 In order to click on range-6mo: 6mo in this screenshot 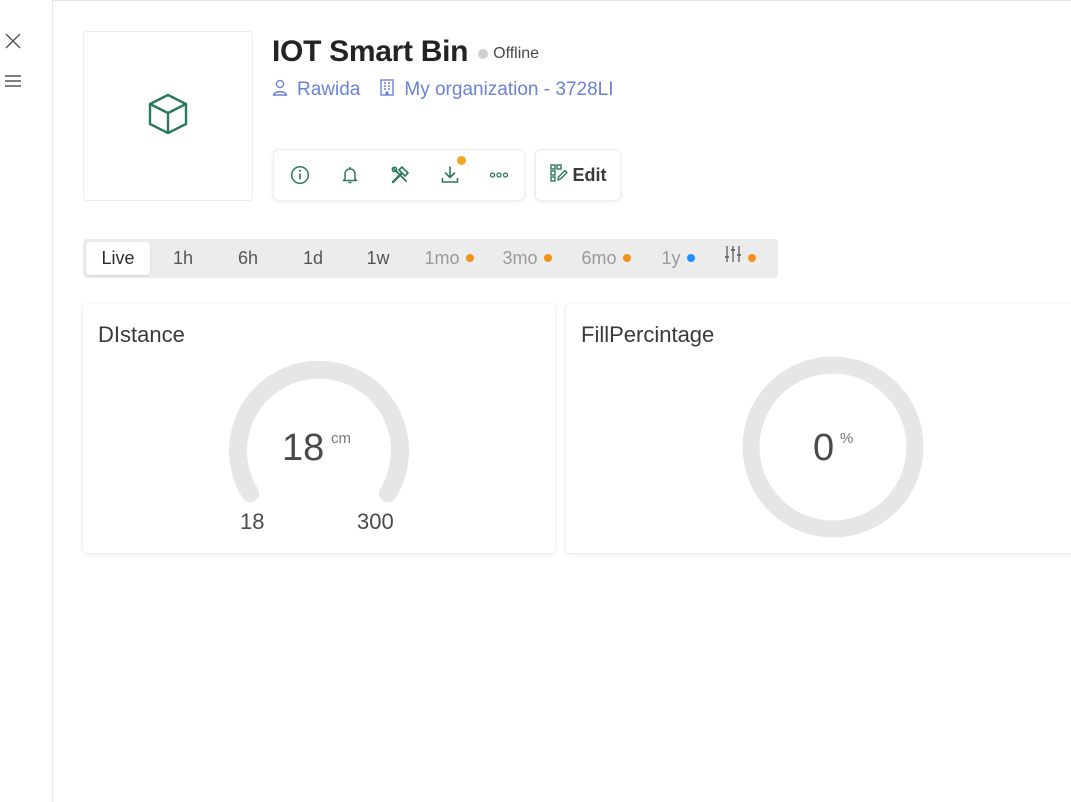, I will do `click(606, 258)`.